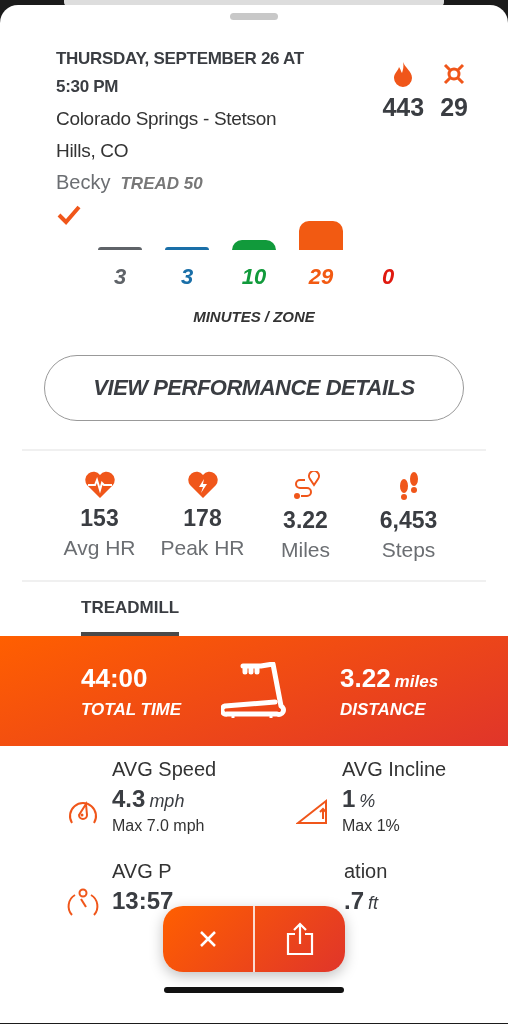 Image resolution: width=508 pixels, height=1024 pixels. I want to click on metric-value: 13:57, so click(143, 900).